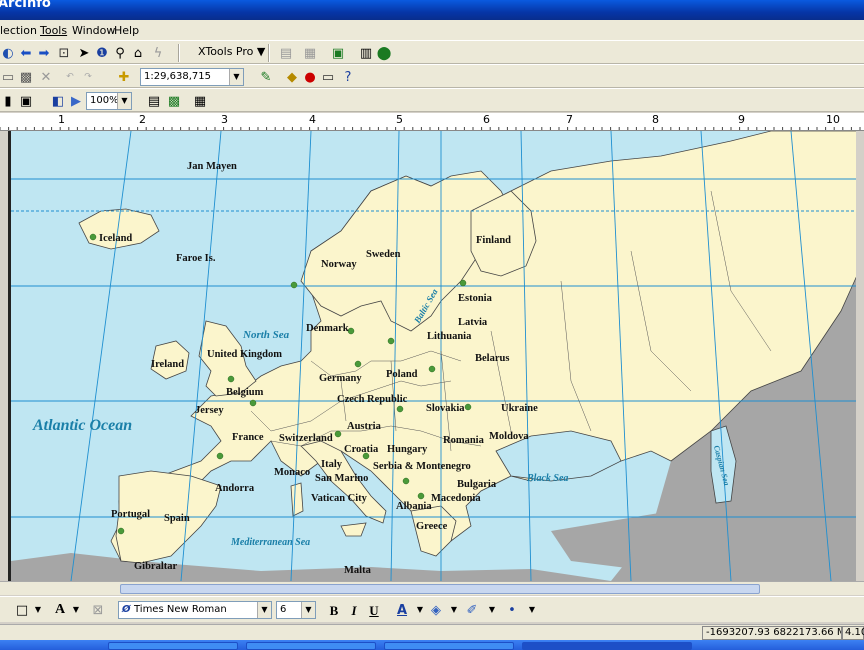 This screenshot has height=650, width=864. I want to click on help-pointer-icon: ?, so click(348, 77).